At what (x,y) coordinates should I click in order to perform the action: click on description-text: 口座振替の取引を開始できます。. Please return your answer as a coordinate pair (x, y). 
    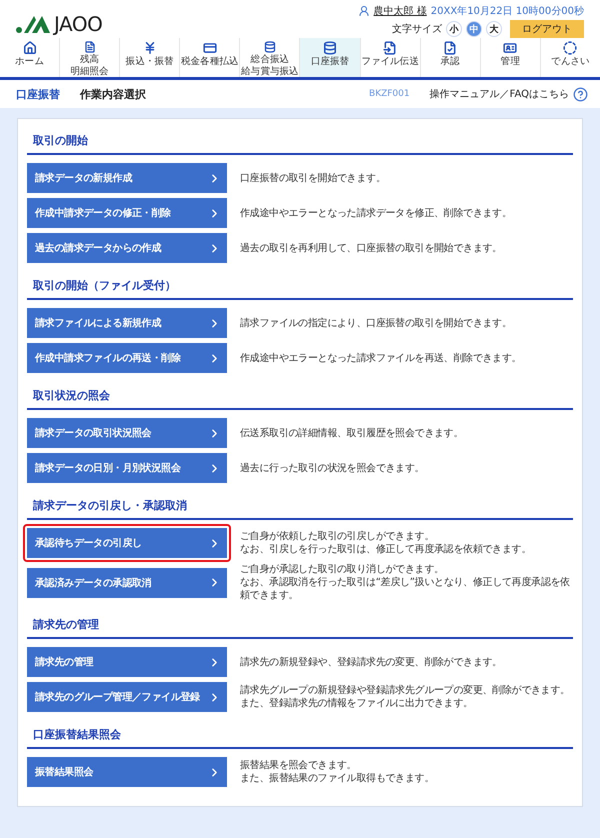
    Looking at the image, I should click on (313, 178).